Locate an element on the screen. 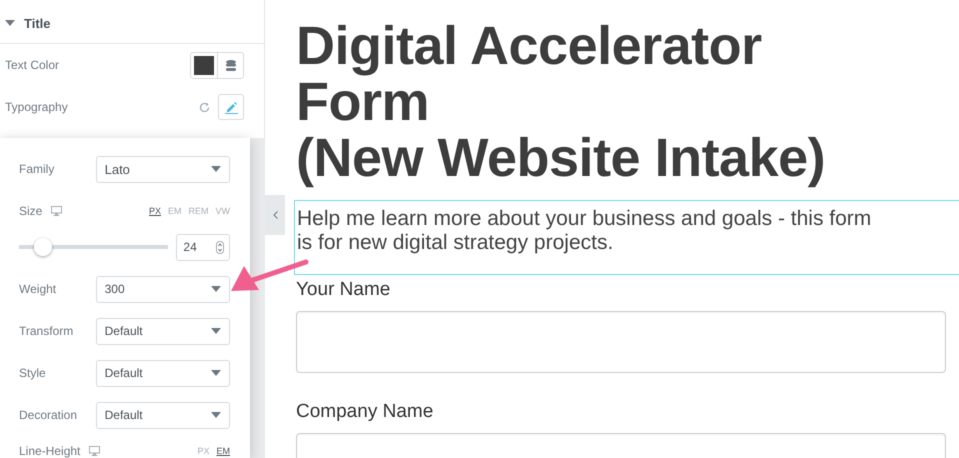 The width and height of the screenshot is (959, 458). field-label: Typography is located at coordinates (37, 107).